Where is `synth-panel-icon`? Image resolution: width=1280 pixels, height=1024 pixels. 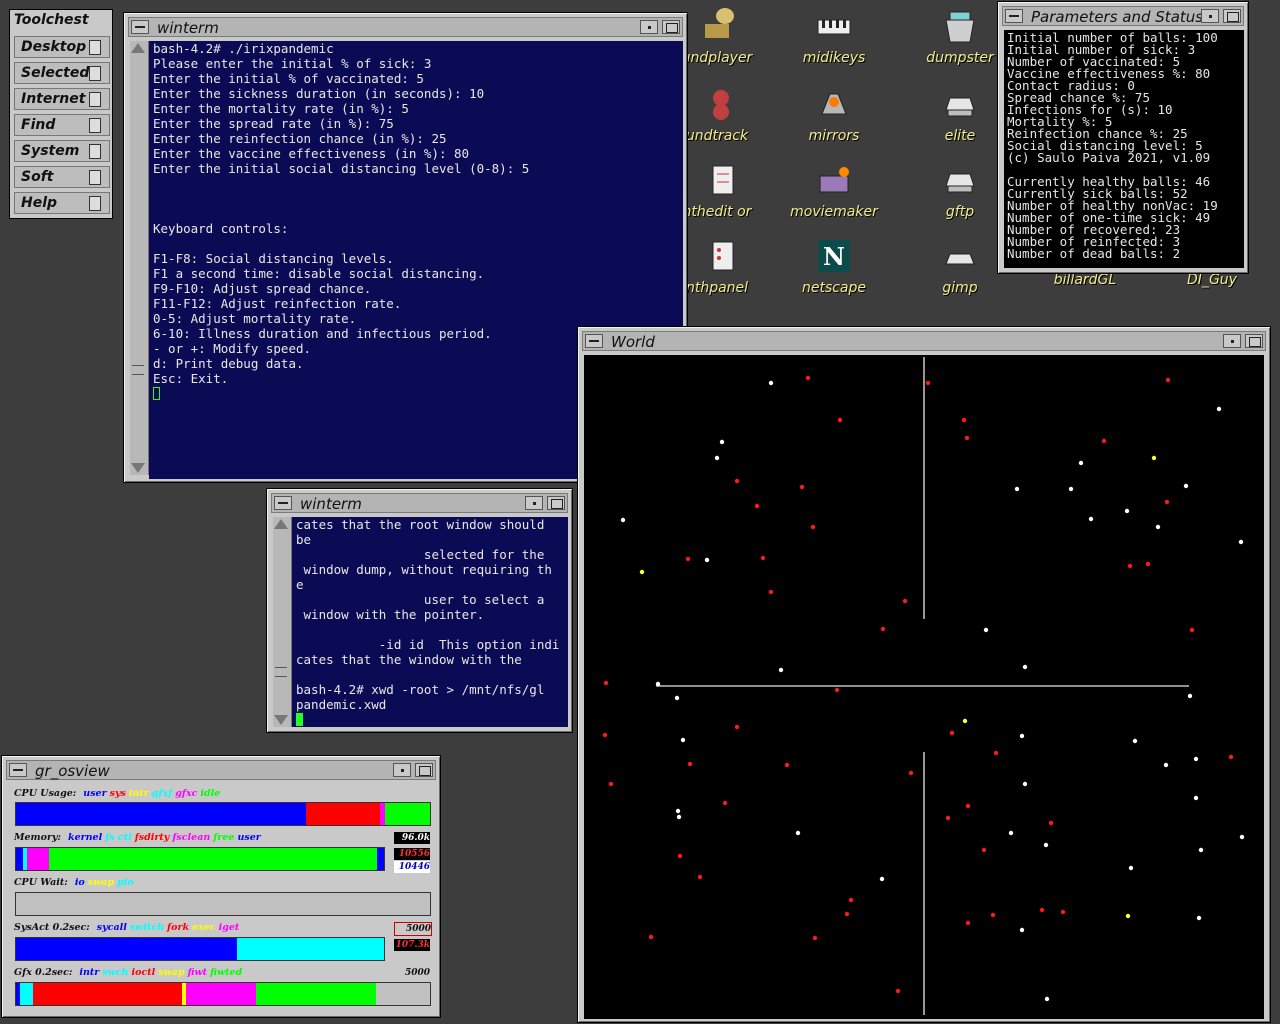
synth-panel-icon is located at coordinates (723, 256).